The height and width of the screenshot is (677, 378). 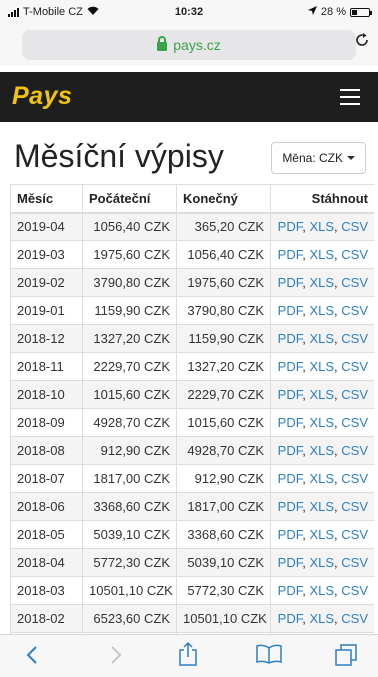 I want to click on currency-dropdown: Měna: CZK, so click(x=318, y=158).